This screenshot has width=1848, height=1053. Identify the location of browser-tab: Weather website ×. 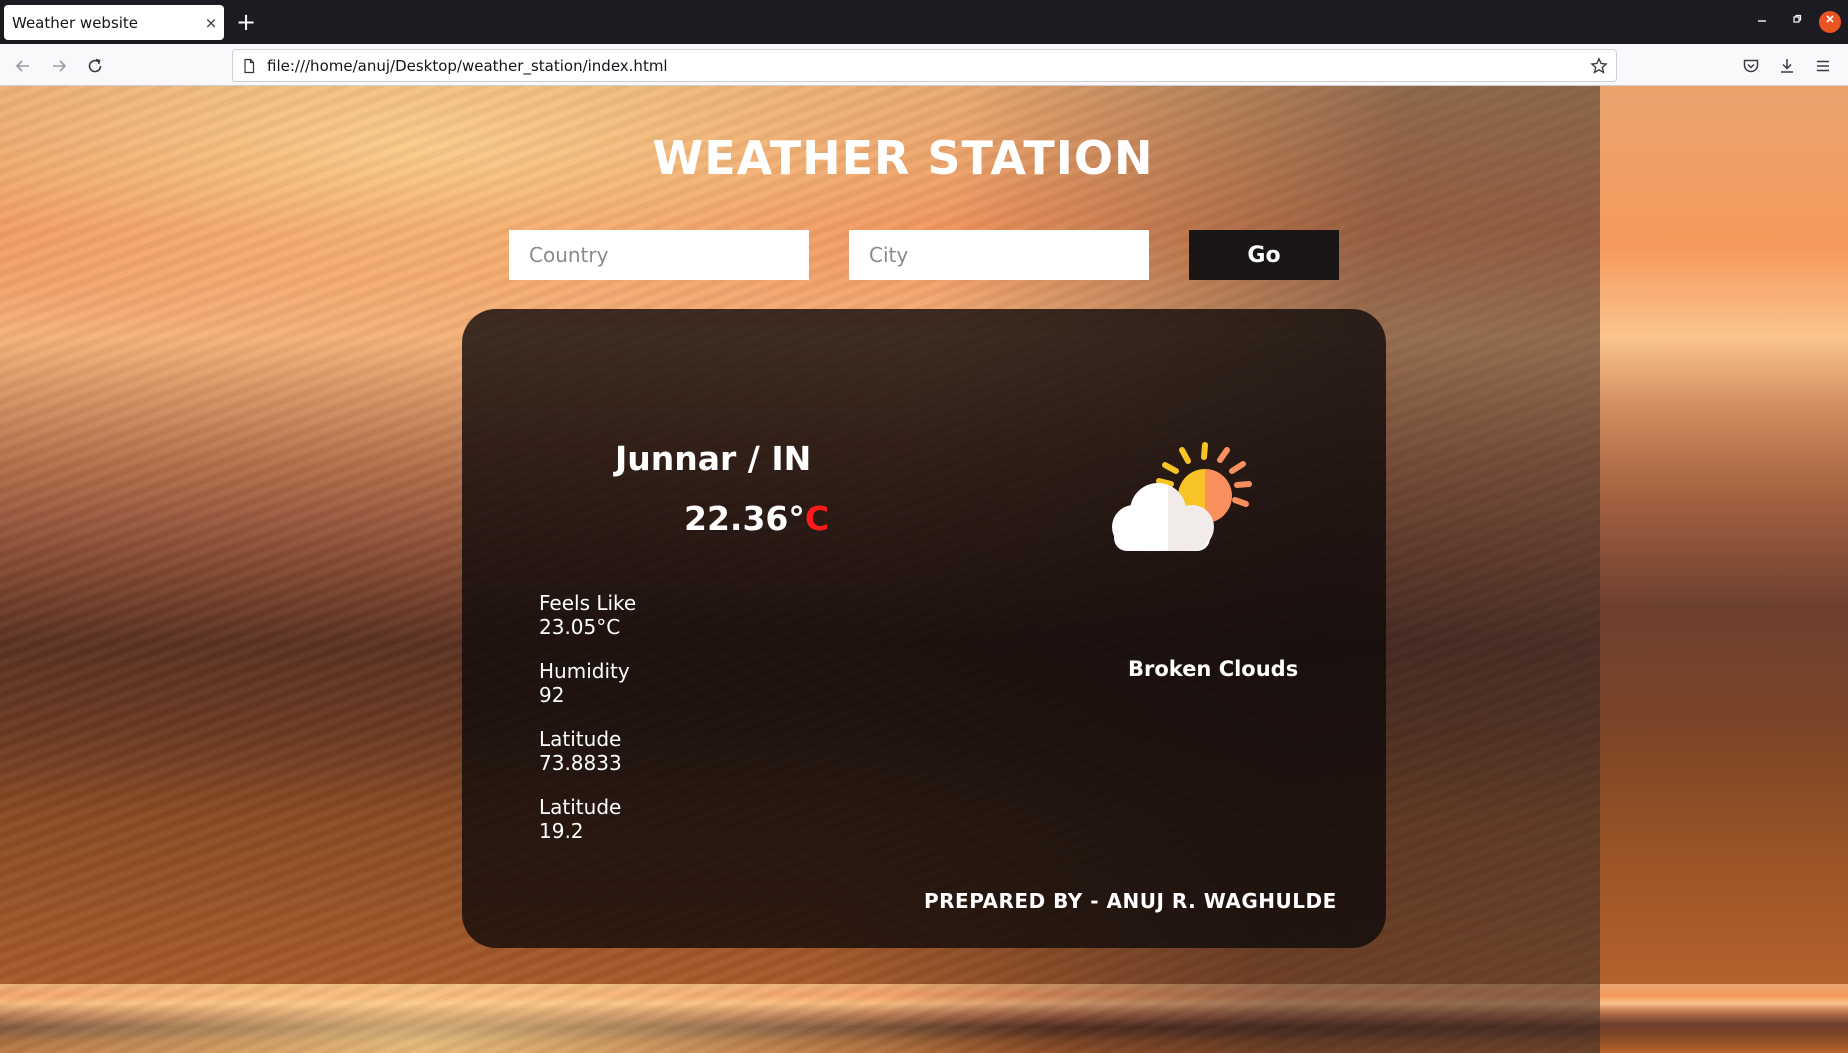
(114, 22).